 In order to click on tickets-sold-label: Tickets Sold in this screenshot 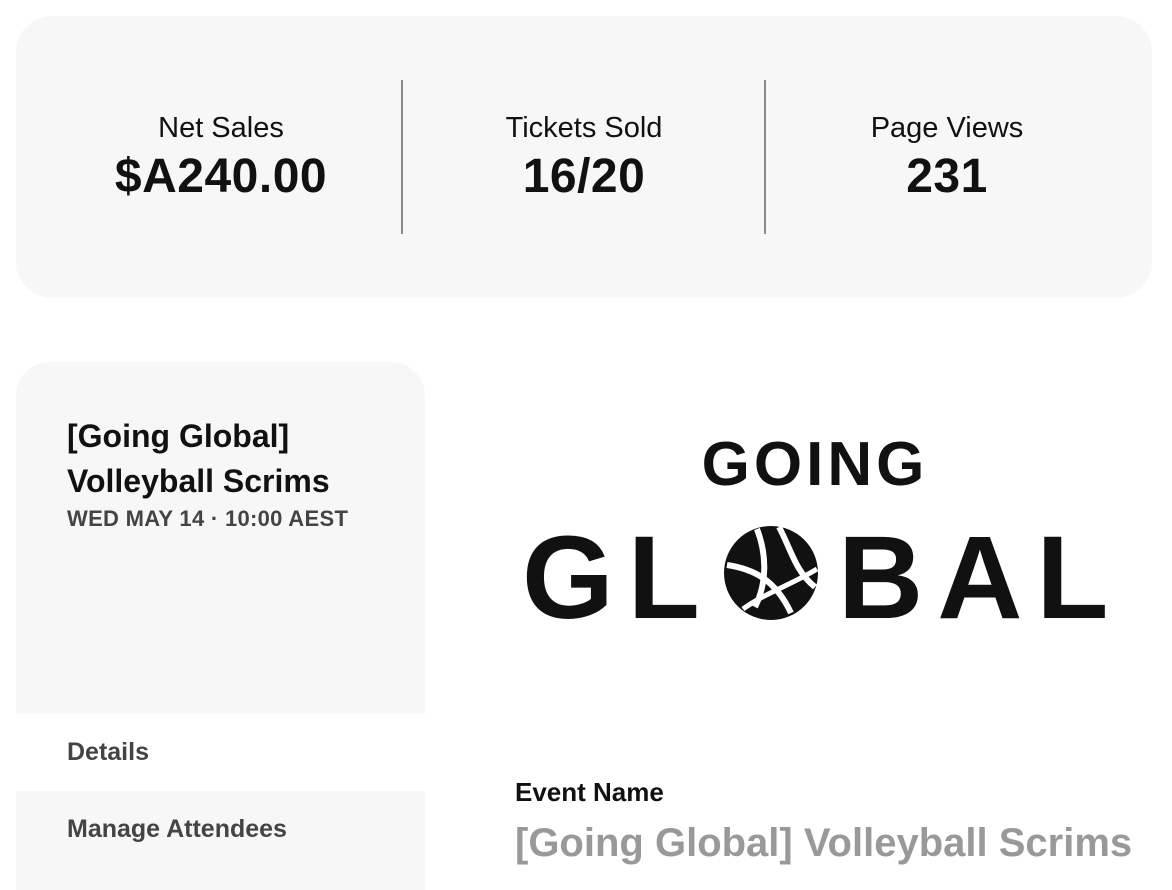, I will do `click(584, 128)`.